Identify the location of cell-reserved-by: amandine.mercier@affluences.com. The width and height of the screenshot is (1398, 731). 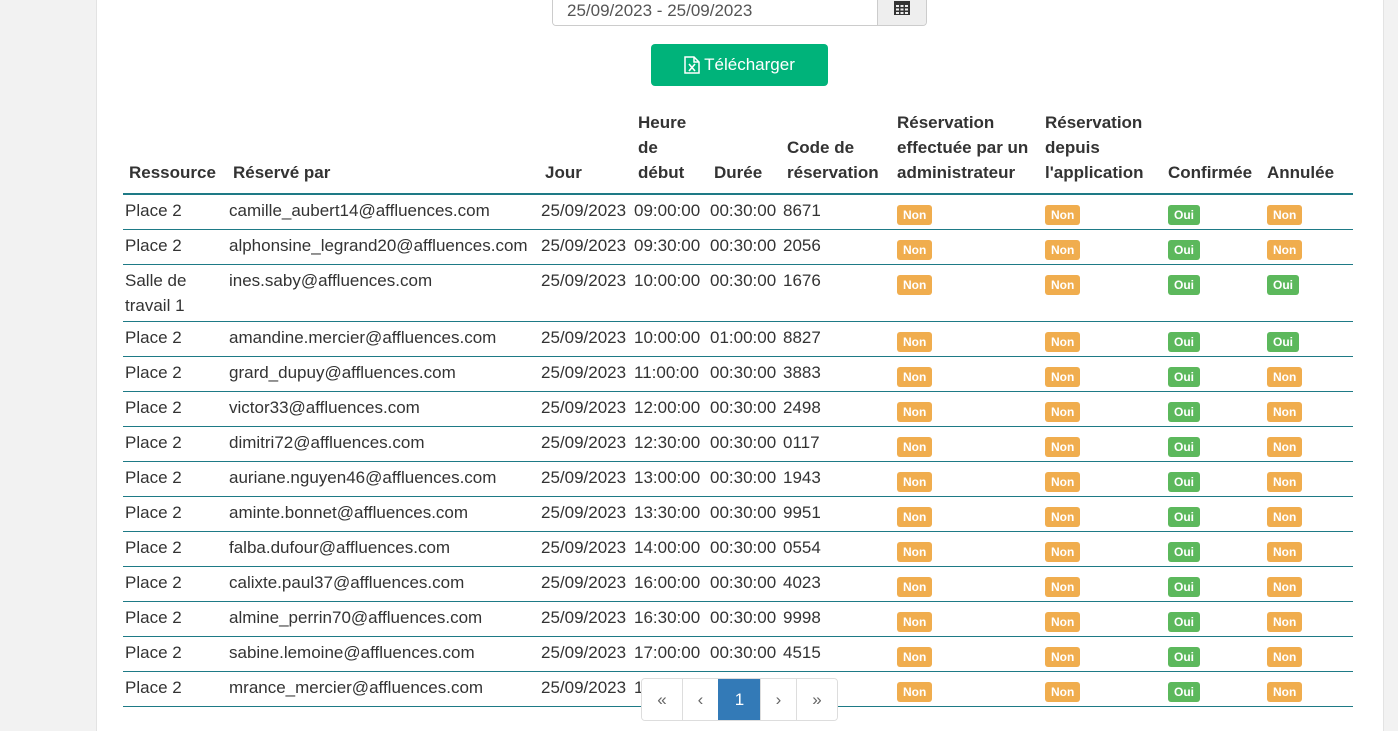
(383, 339).